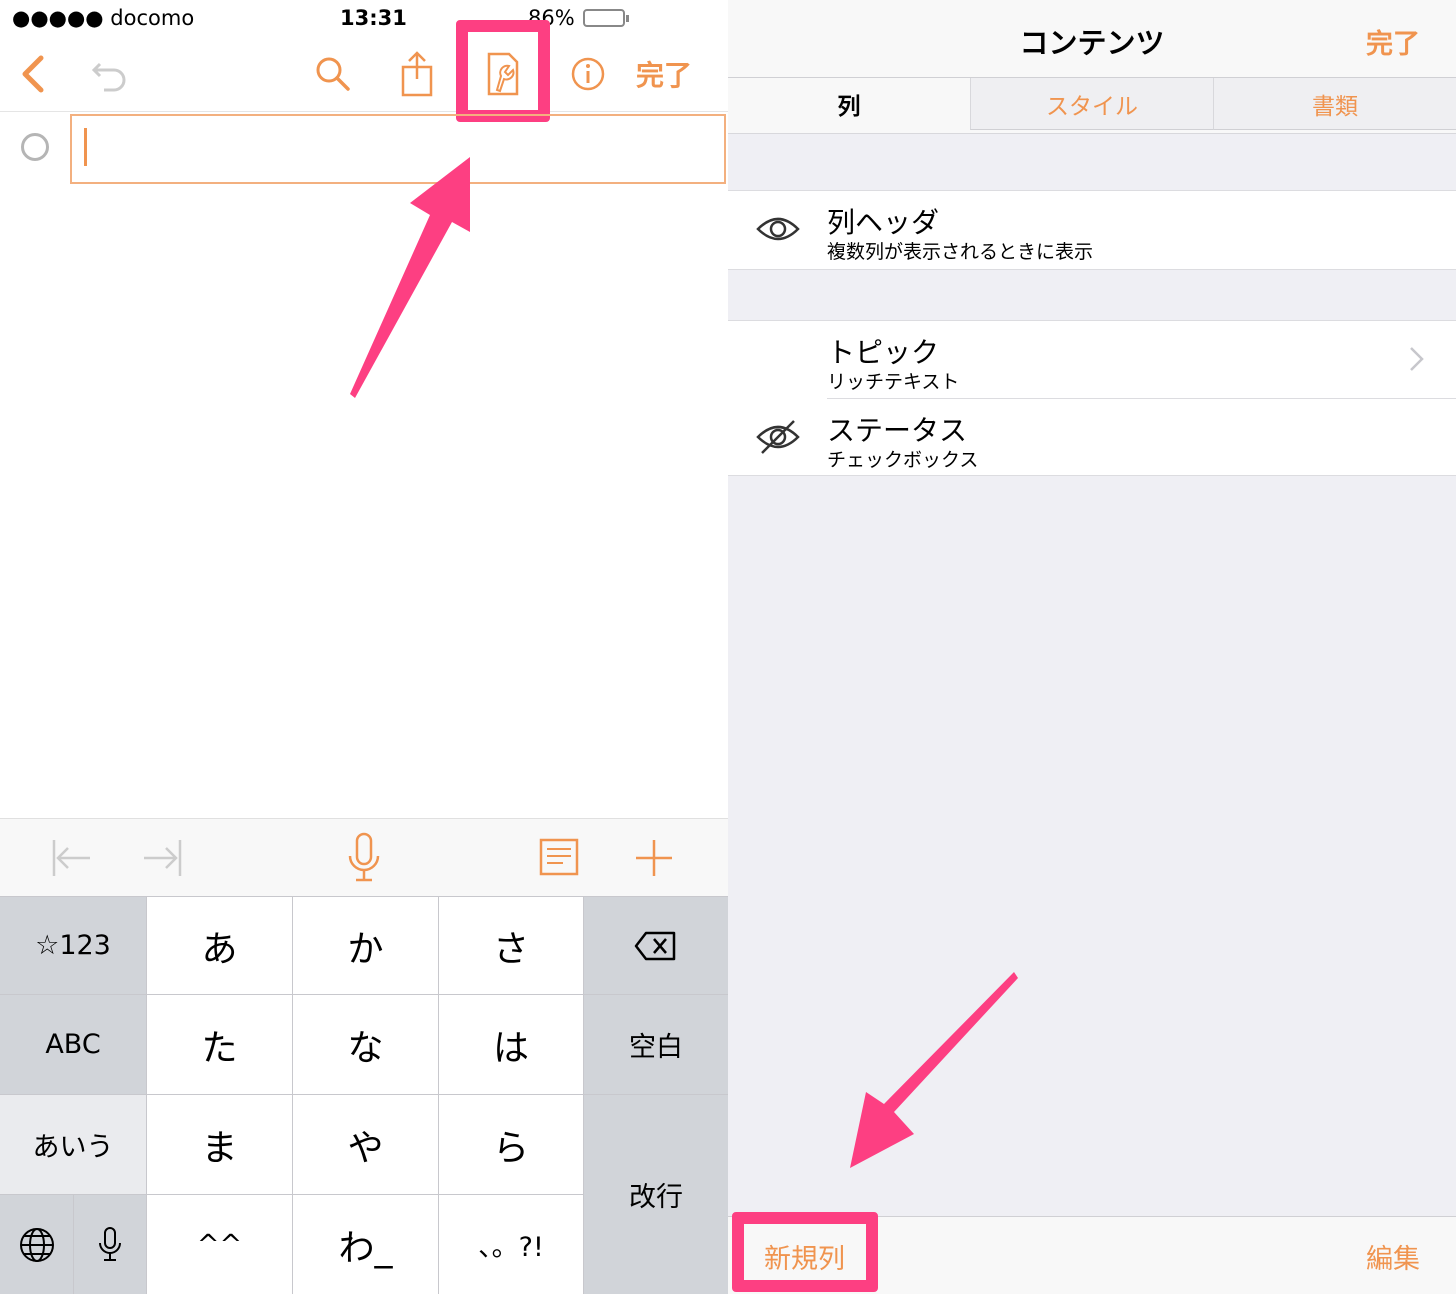 This screenshot has height=1294, width=1456. I want to click on keyboard-accessory-bar, so click(364, 857).